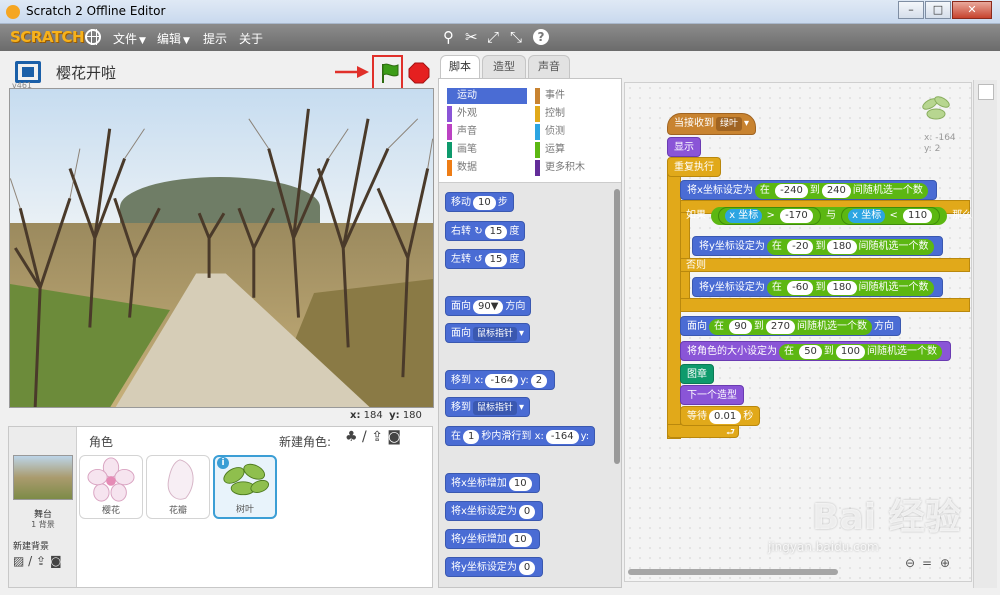 This screenshot has width=1000, height=595. What do you see at coordinates (504, 66) in the screenshot?
I see `tab-costumes: 造型` at bounding box center [504, 66].